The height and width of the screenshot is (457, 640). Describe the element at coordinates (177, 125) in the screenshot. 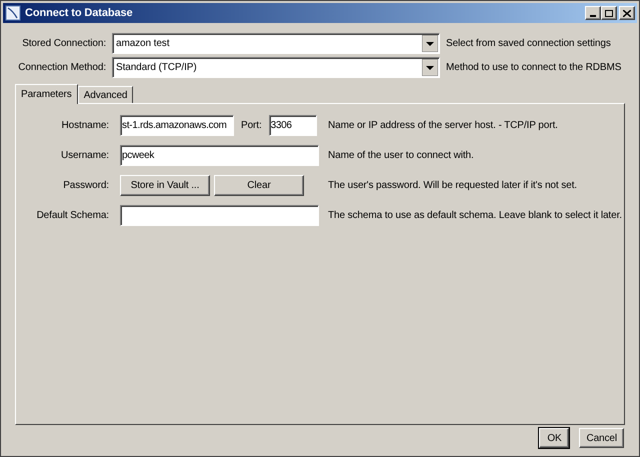

I see `hostname-field: st-1.rds.amazonaws.com` at that location.